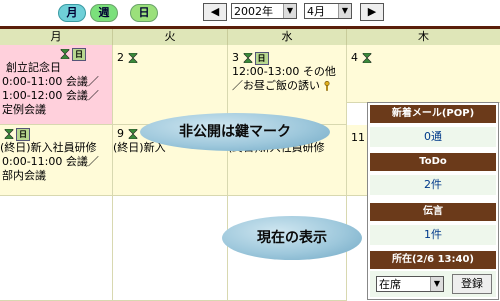  I want to click on year-select-value: 2002年, so click(253, 11).